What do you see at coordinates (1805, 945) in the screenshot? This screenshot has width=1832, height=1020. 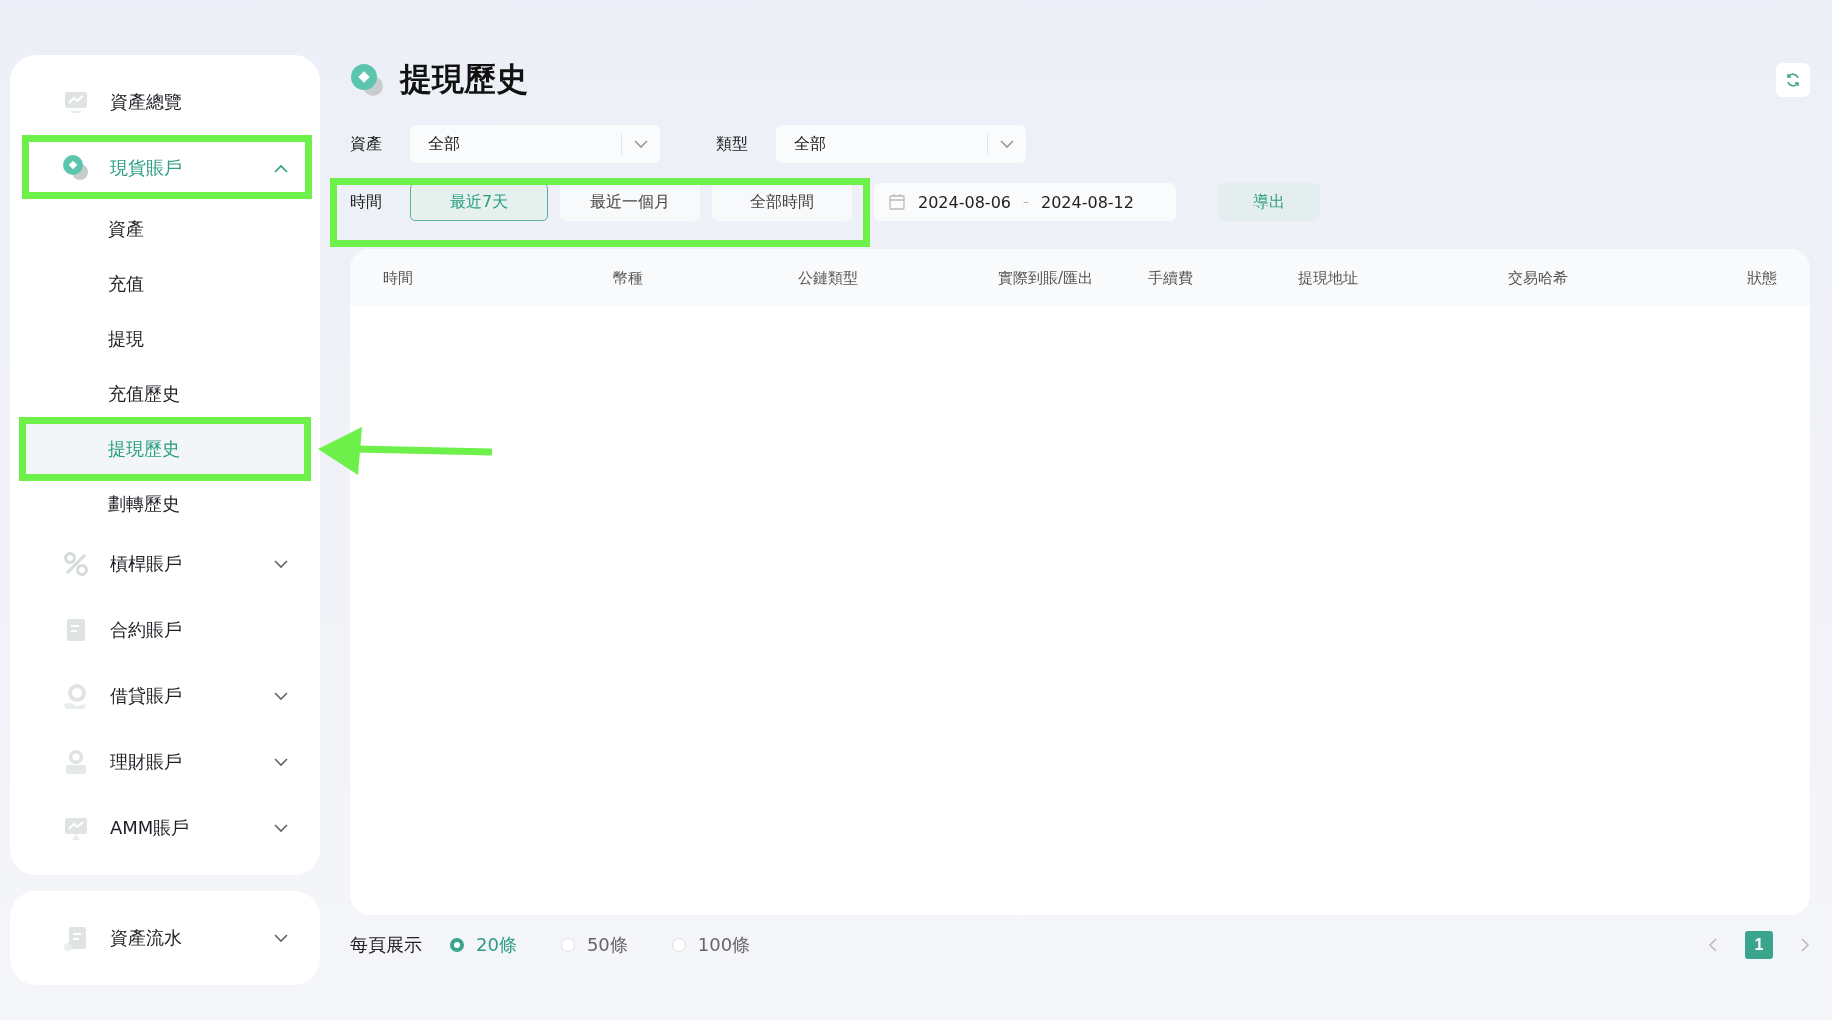 I see `next-page-icon` at bounding box center [1805, 945].